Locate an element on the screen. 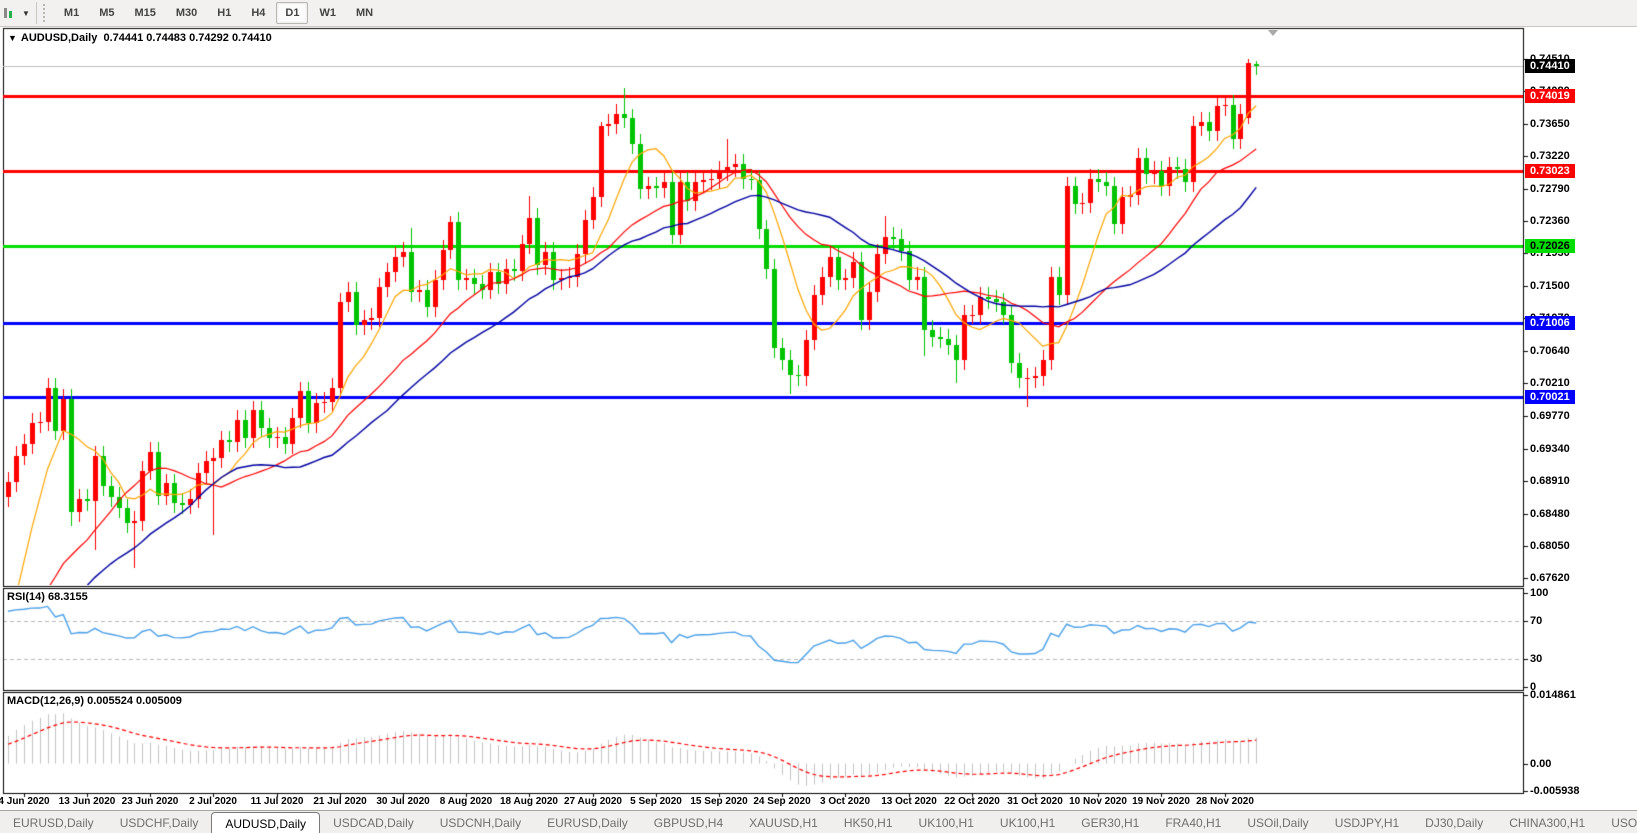  date-axis-label: 28 Nov 2020 is located at coordinates (1225, 801).